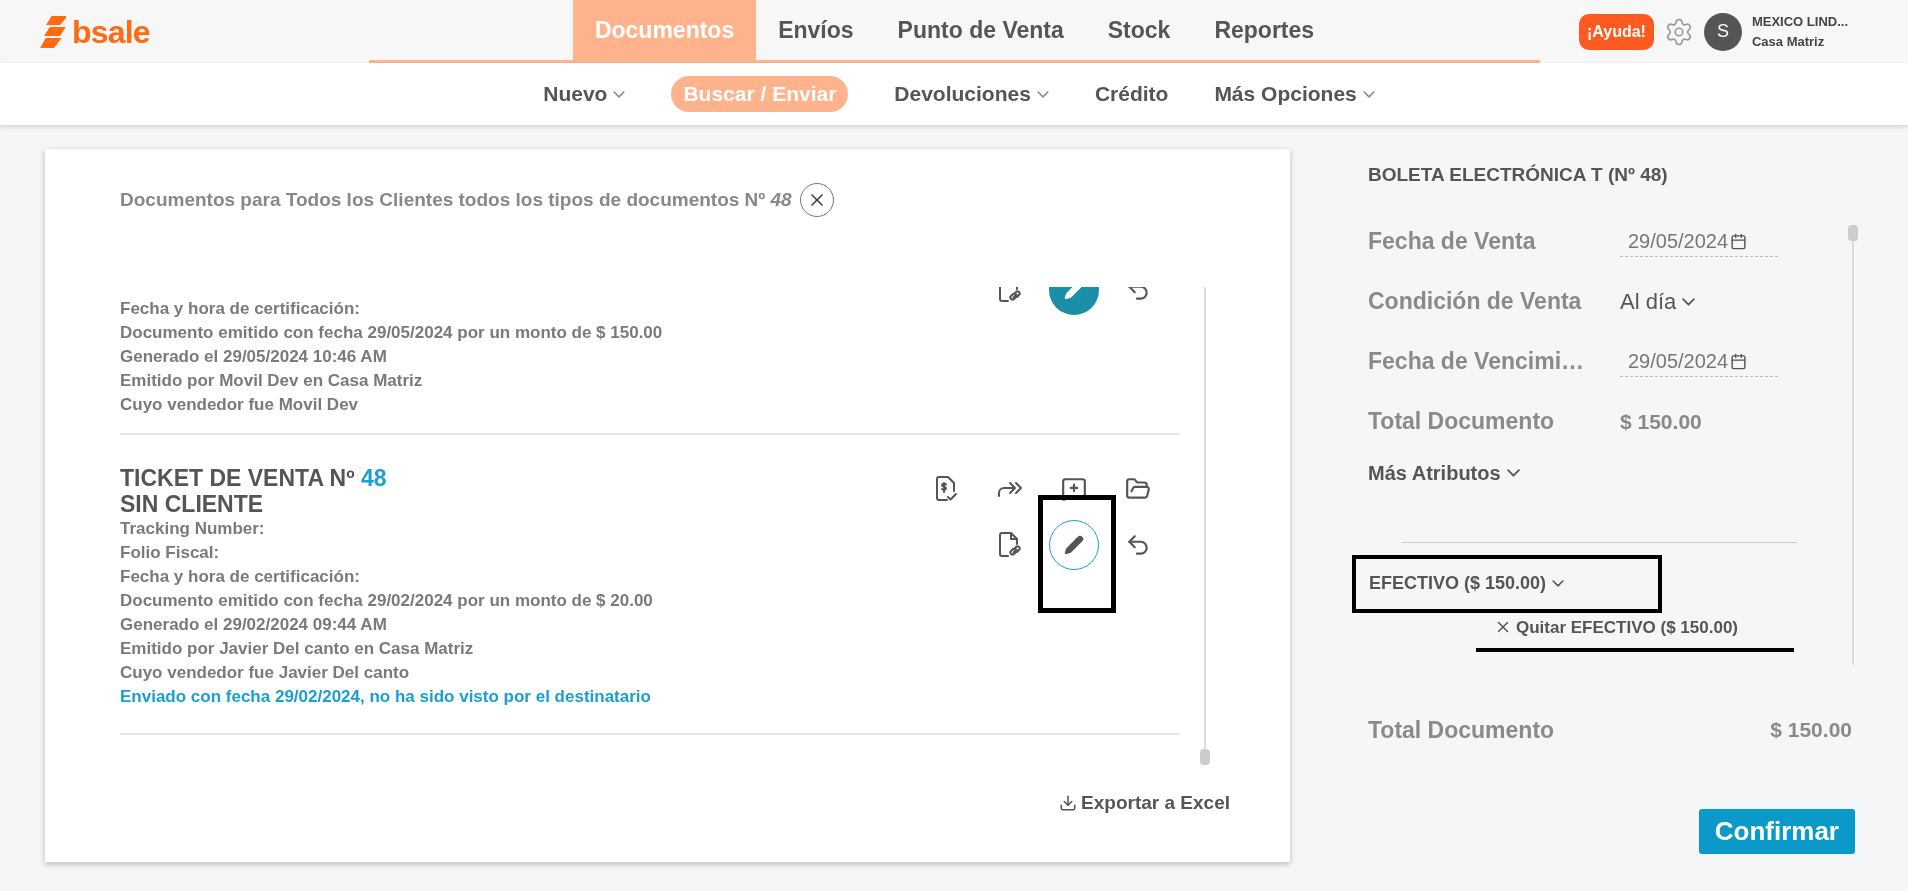 The width and height of the screenshot is (1908, 891). I want to click on field-label: Fecha de Venta, so click(1452, 242).